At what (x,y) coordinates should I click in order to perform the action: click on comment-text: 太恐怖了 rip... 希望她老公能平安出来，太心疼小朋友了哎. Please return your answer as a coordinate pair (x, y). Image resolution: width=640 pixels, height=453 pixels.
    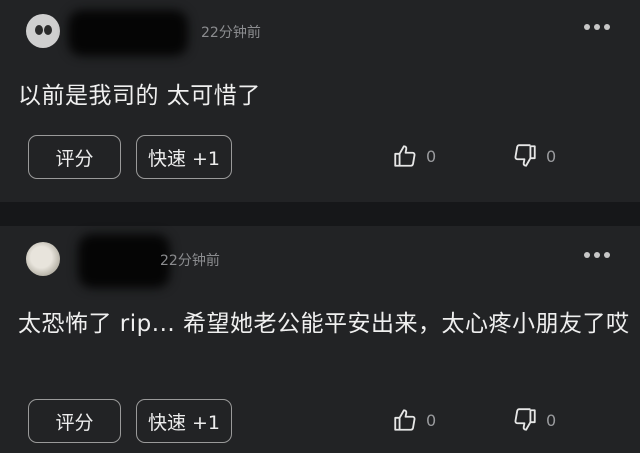
    Looking at the image, I should click on (324, 324).